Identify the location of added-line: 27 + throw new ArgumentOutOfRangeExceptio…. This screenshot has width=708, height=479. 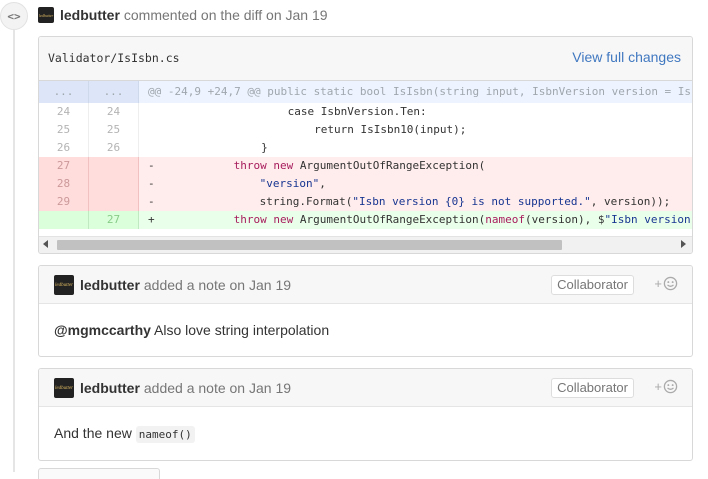
(365, 220).